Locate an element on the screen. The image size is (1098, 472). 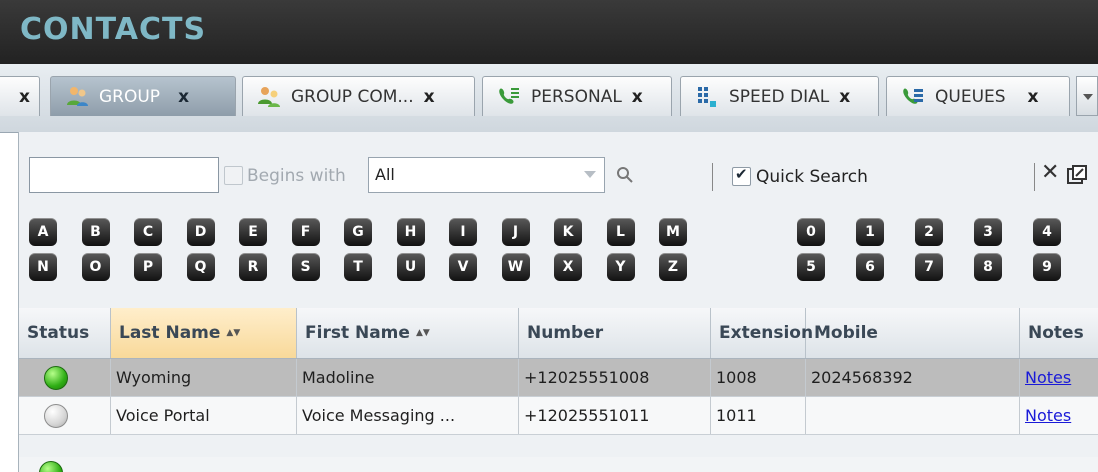
tab-label: PERSONAL is located at coordinates (576, 96).